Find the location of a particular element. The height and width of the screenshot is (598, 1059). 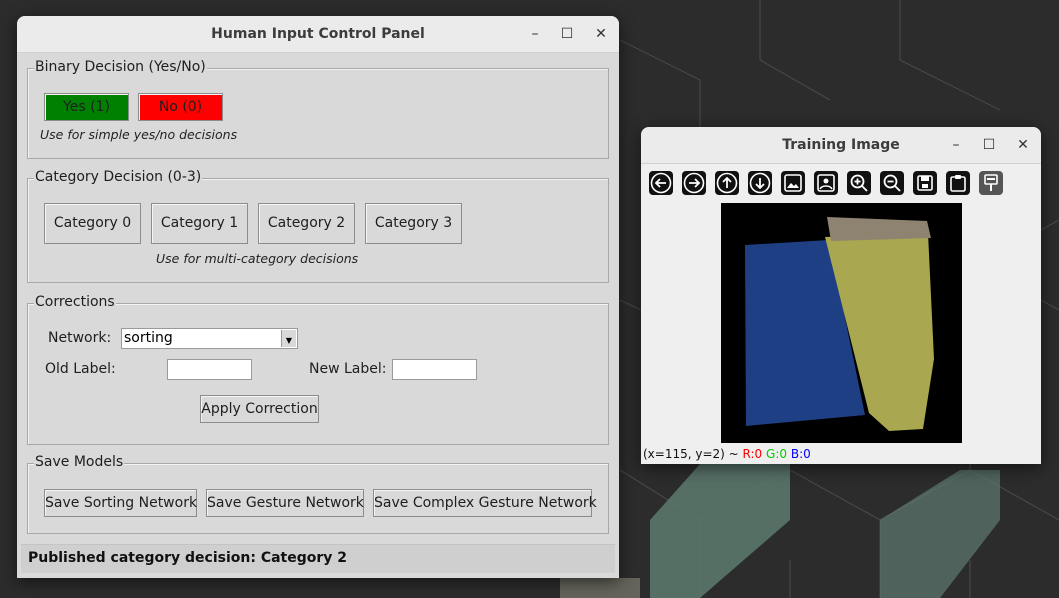

training-image is located at coordinates (841, 323).